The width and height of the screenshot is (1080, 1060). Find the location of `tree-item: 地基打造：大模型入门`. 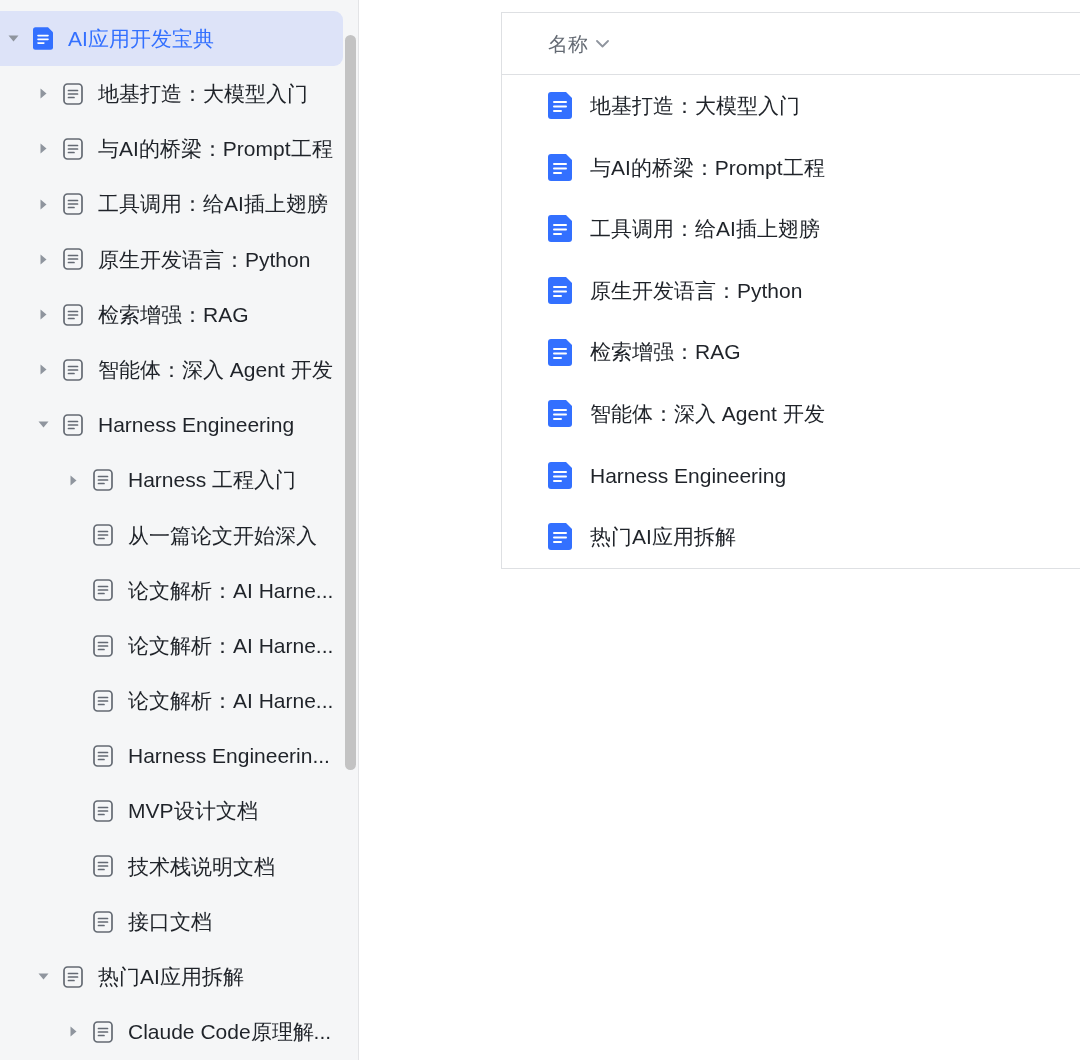

tree-item: 地基打造：大模型入门 is located at coordinates (171, 94).